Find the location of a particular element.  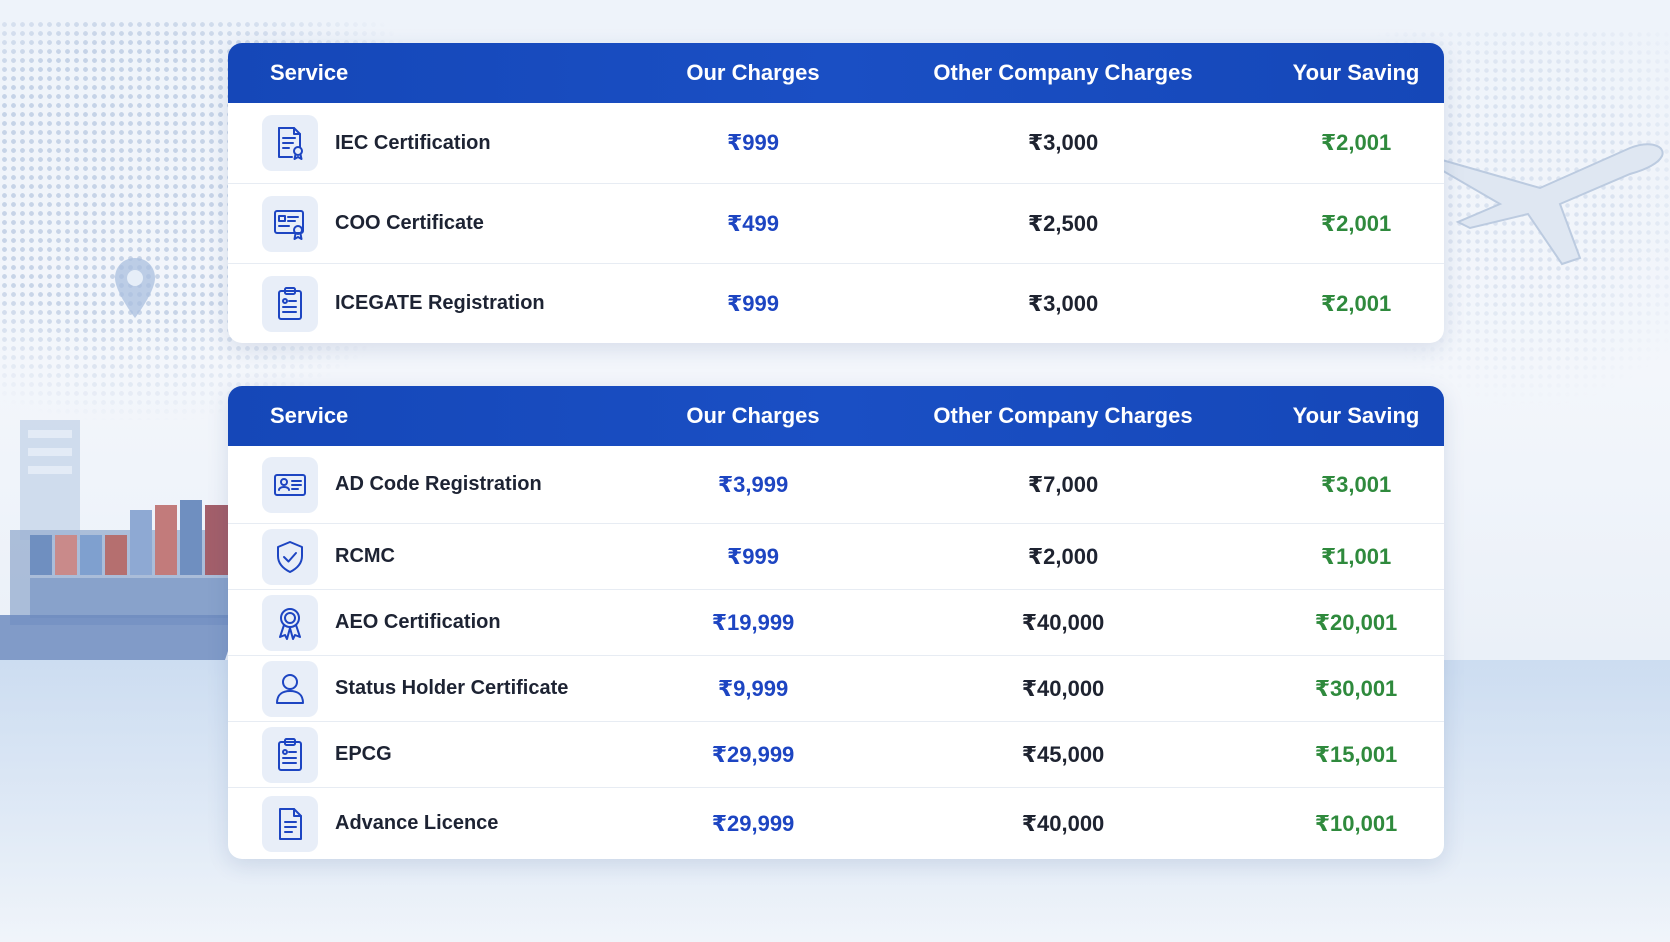

other-charge: ₹7,000 is located at coordinates (1063, 484).